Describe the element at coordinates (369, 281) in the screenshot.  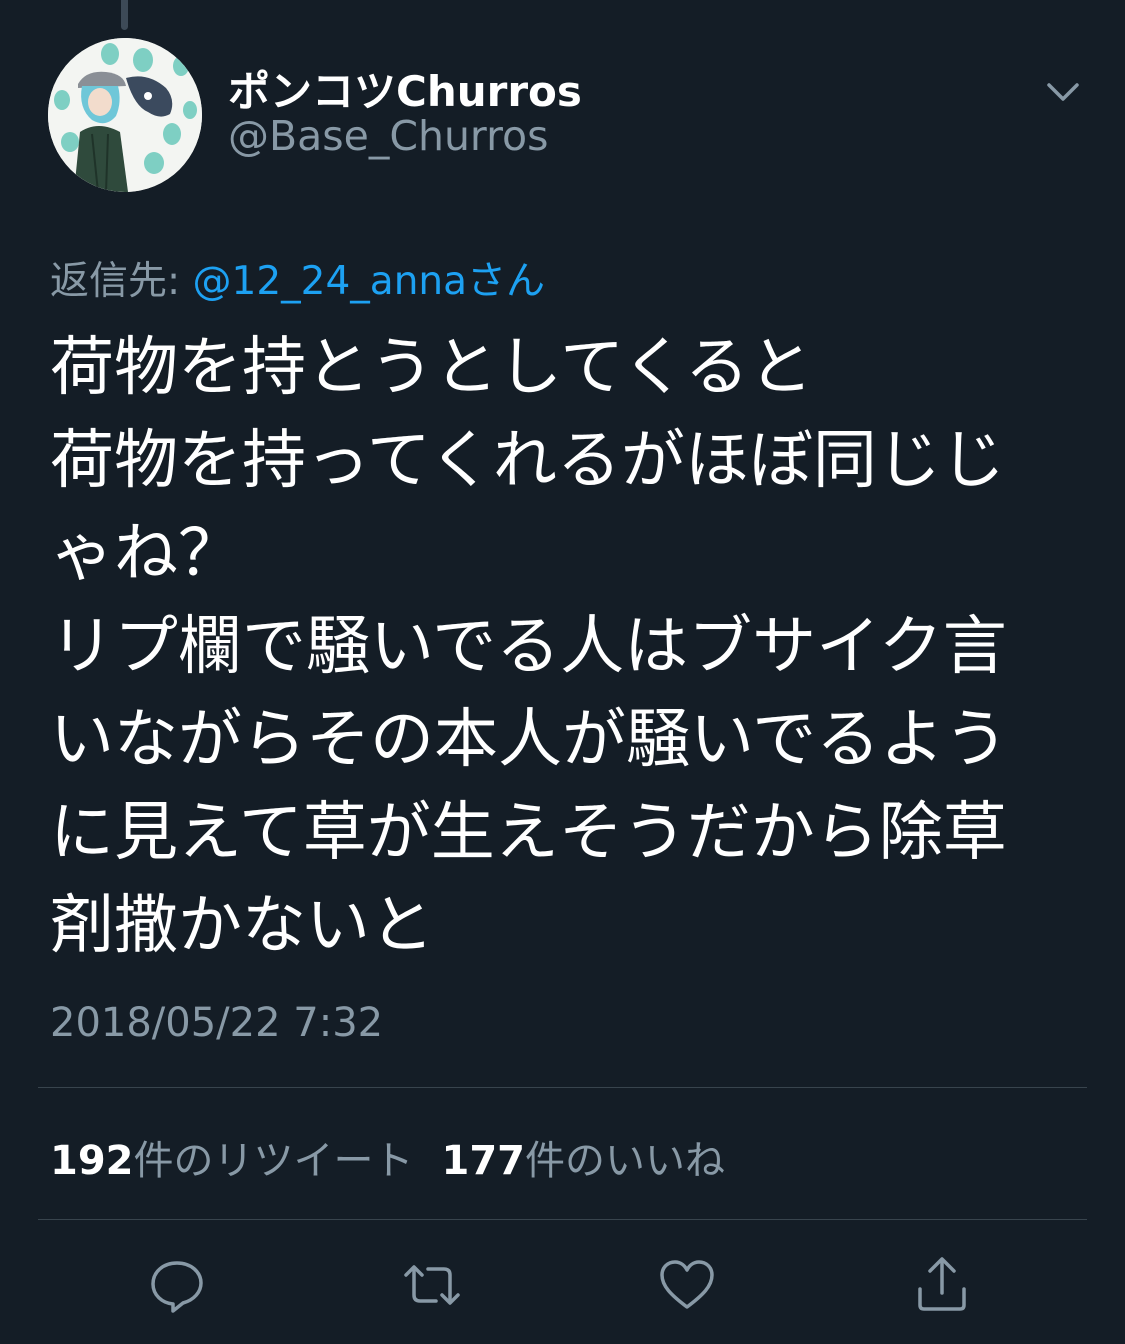
I see `reply-mention-link: @12_24_annaさん` at that location.